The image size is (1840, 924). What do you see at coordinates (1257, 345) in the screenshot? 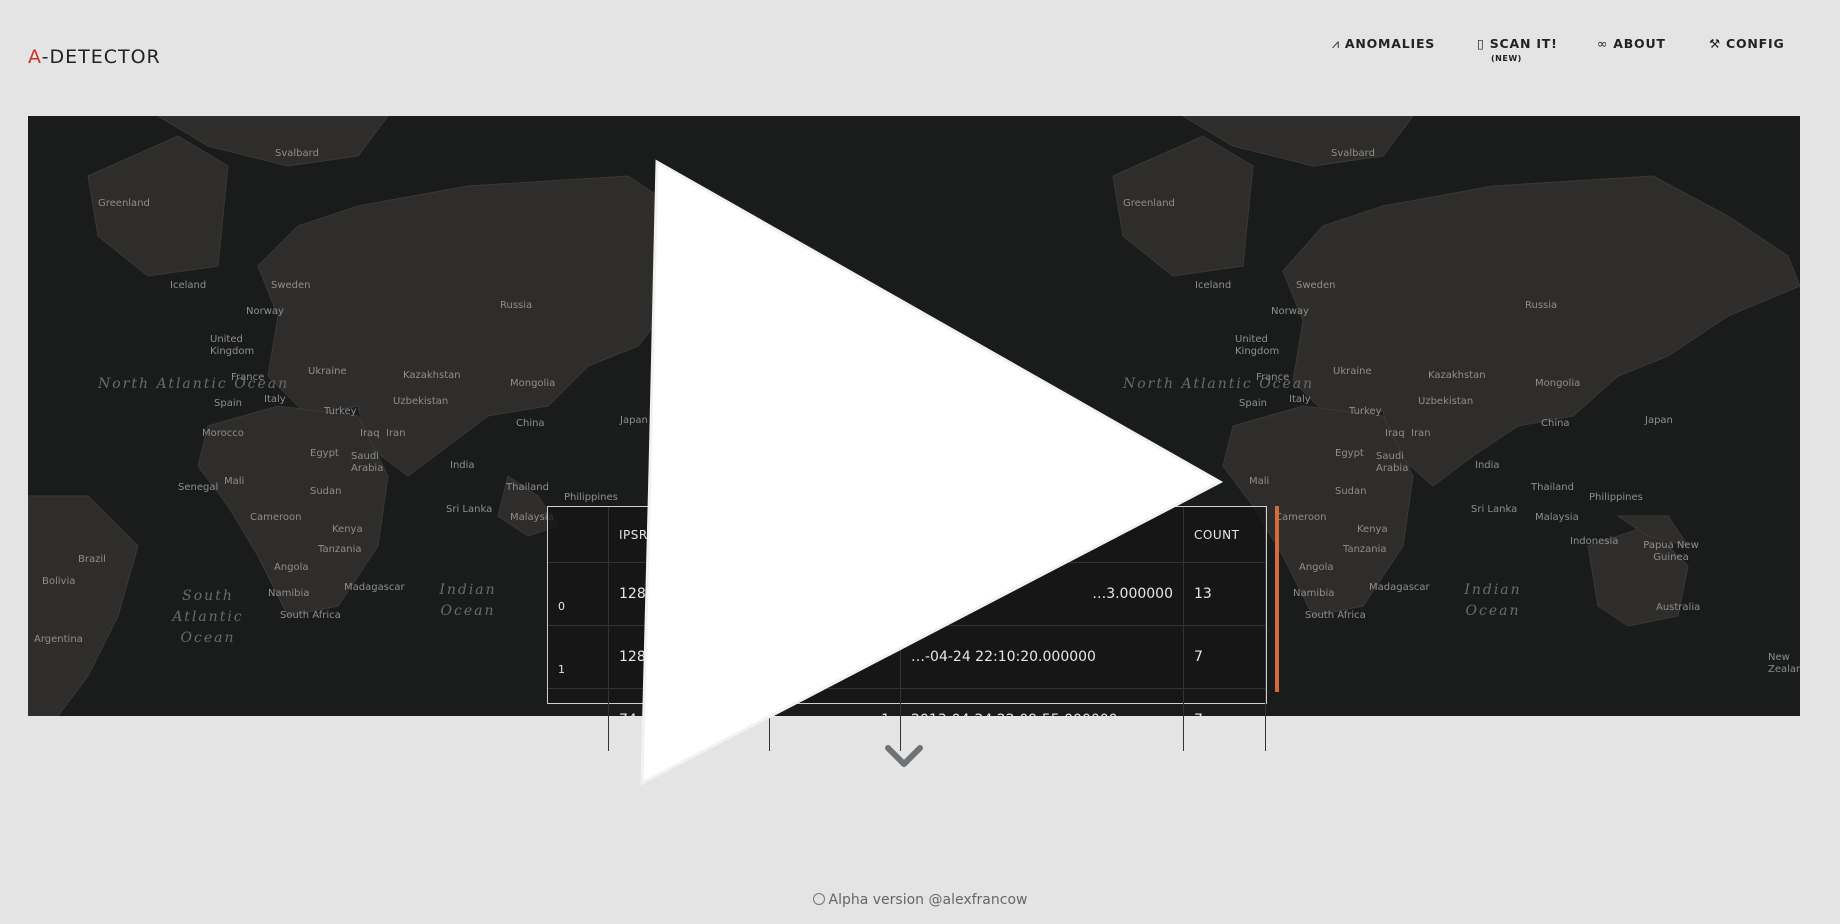
I see `map-label-uk-2: United Kingdom` at bounding box center [1257, 345].